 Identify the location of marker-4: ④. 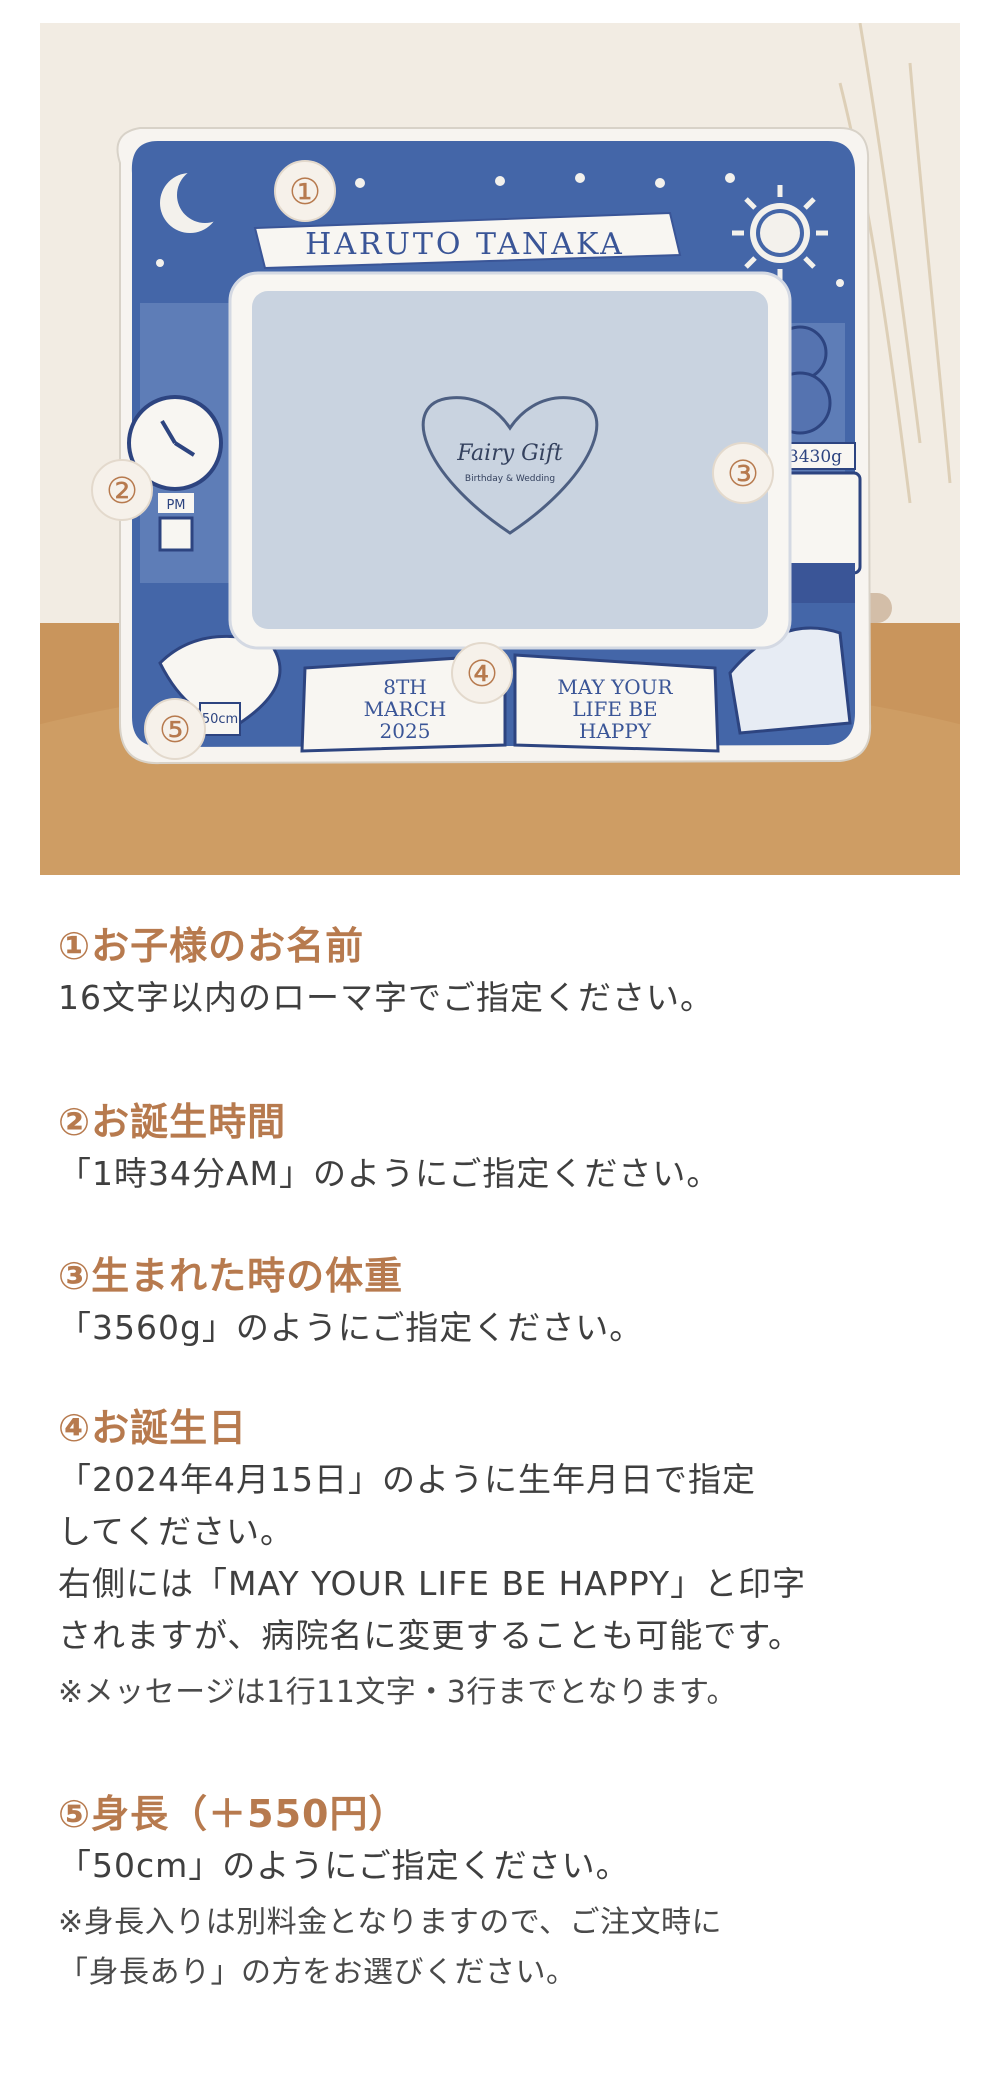
(482, 673).